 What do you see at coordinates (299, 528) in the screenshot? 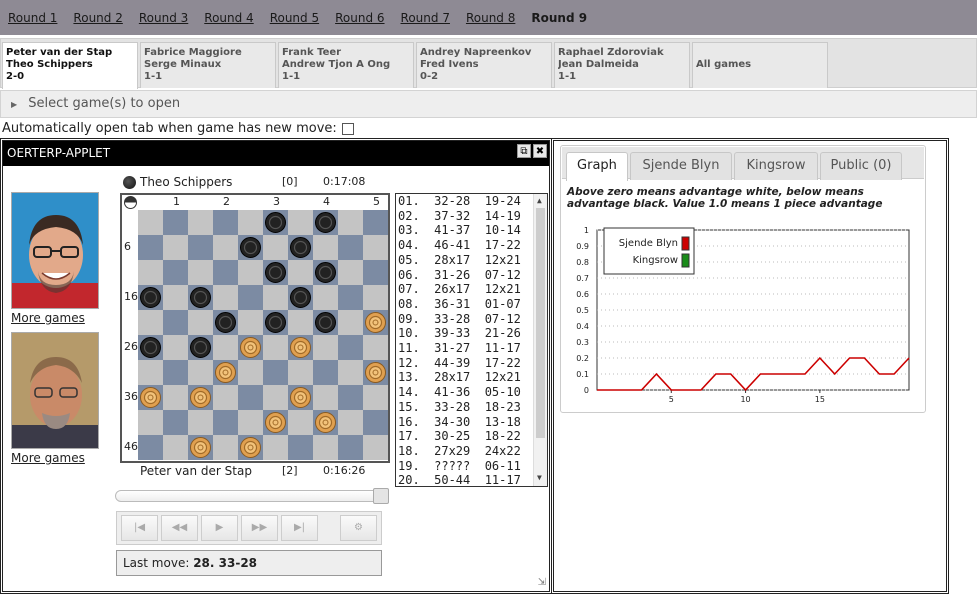
I see `last-move-button: ▶|` at bounding box center [299, 528].